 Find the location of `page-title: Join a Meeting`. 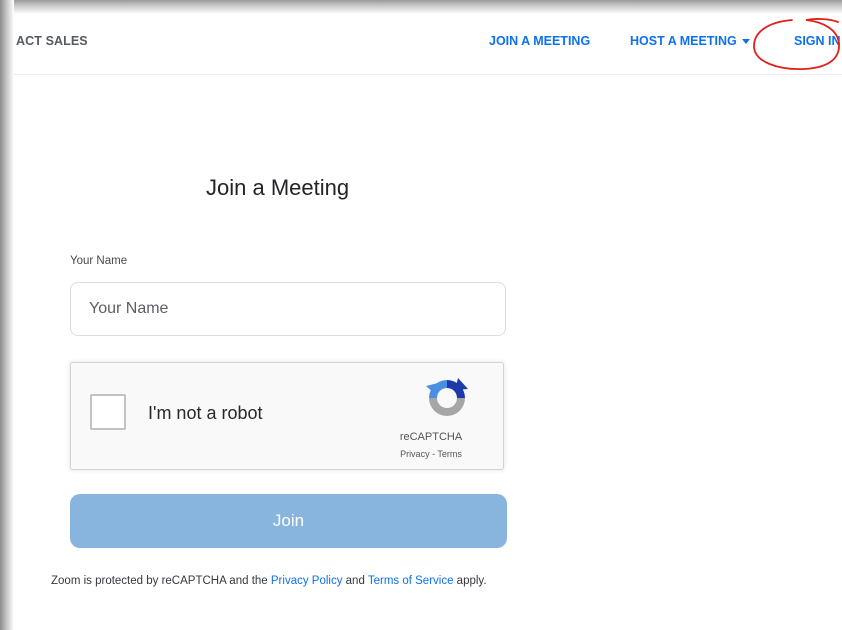

page-title: Join a Meeting is located at coordinates (278, 187).